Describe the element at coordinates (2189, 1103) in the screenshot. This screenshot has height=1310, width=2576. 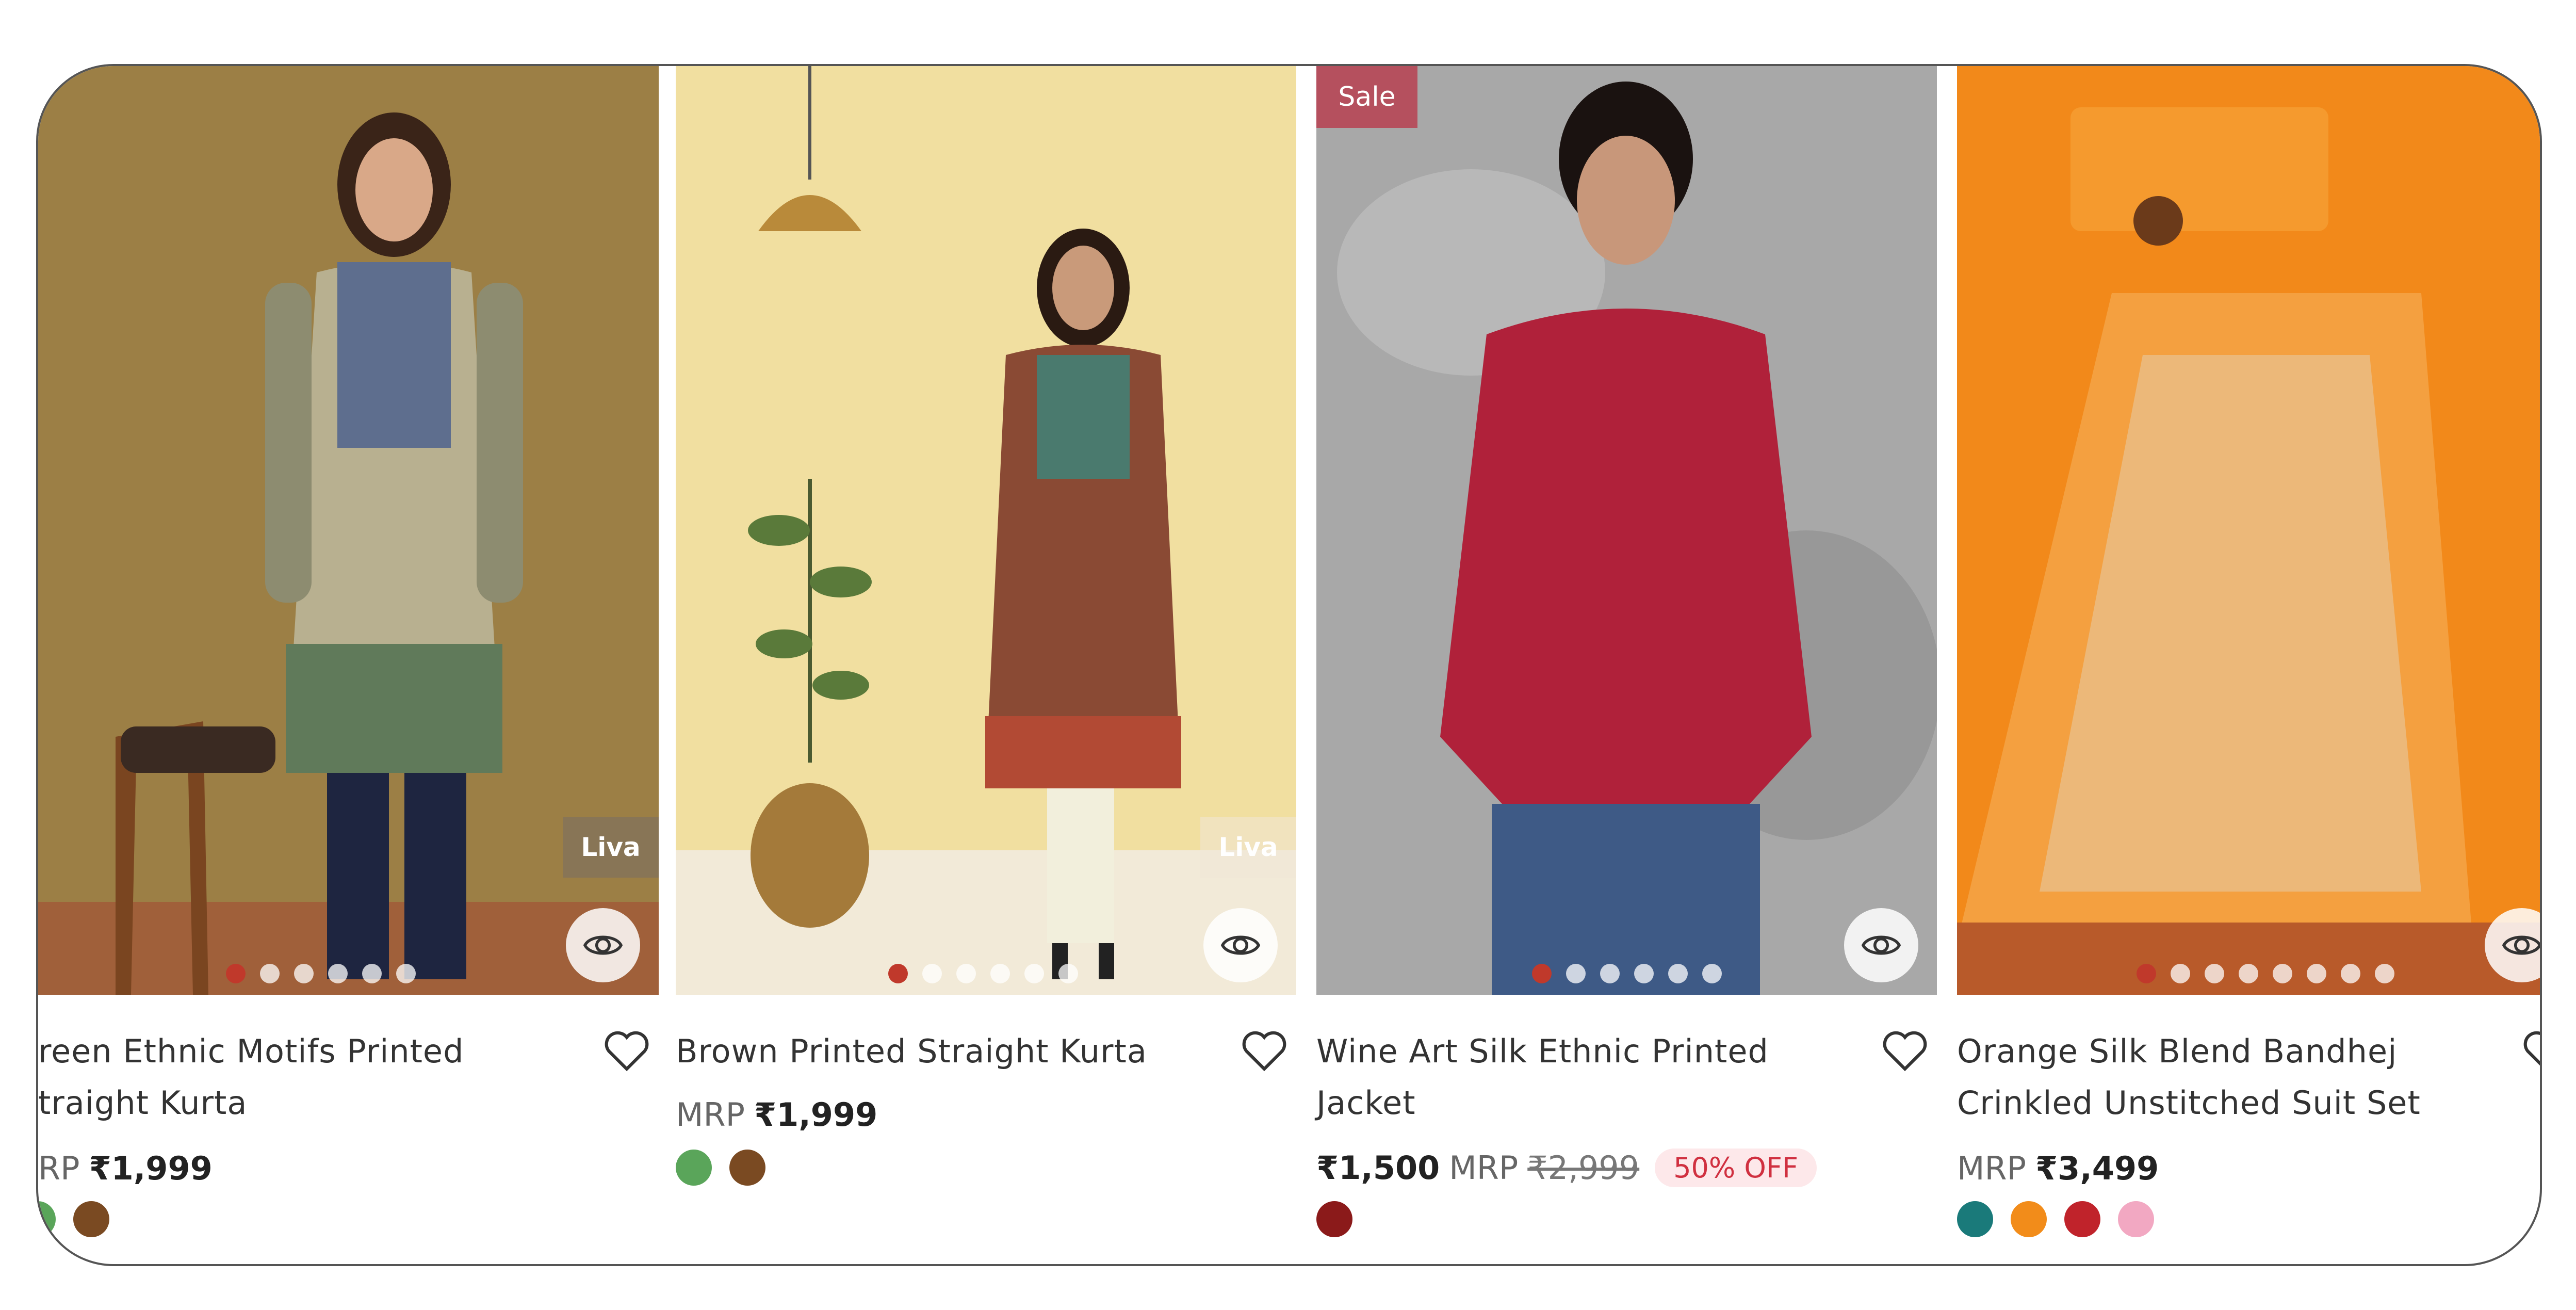
I see `product-title-line: Crinkled Unstitched Suit Set` at that location.